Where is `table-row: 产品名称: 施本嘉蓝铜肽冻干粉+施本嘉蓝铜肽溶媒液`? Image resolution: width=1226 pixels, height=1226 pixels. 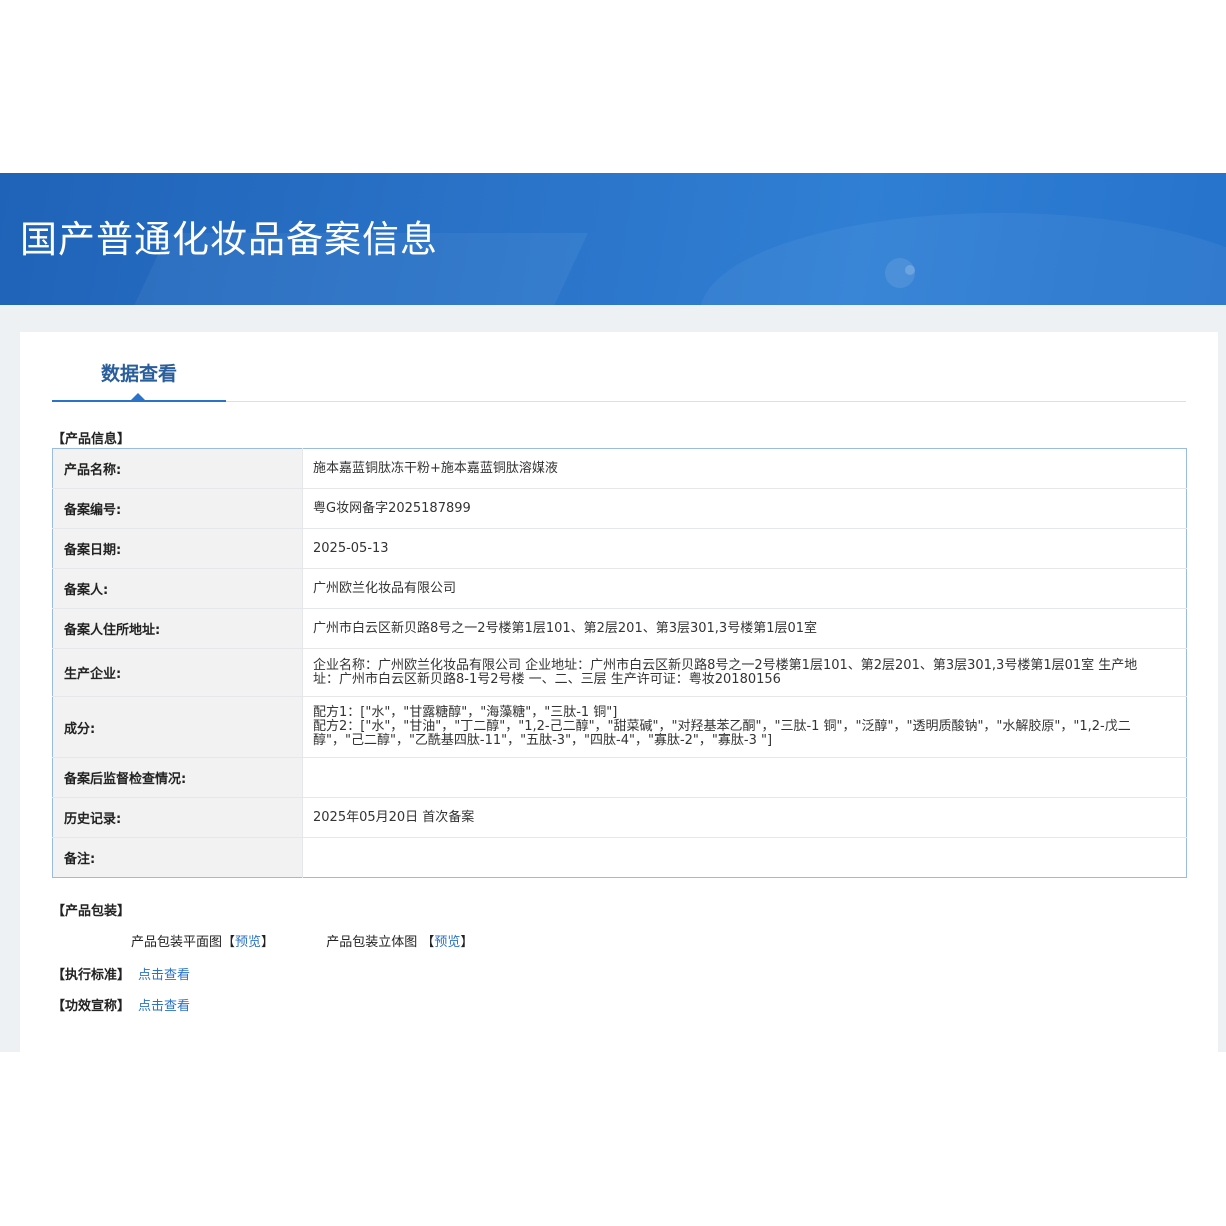
table-row: 产品名称: 施本嘉蓝铜肽冻干粉+施本嘉蓝铜肽溶媒液 is located at coordinates (619, 468).